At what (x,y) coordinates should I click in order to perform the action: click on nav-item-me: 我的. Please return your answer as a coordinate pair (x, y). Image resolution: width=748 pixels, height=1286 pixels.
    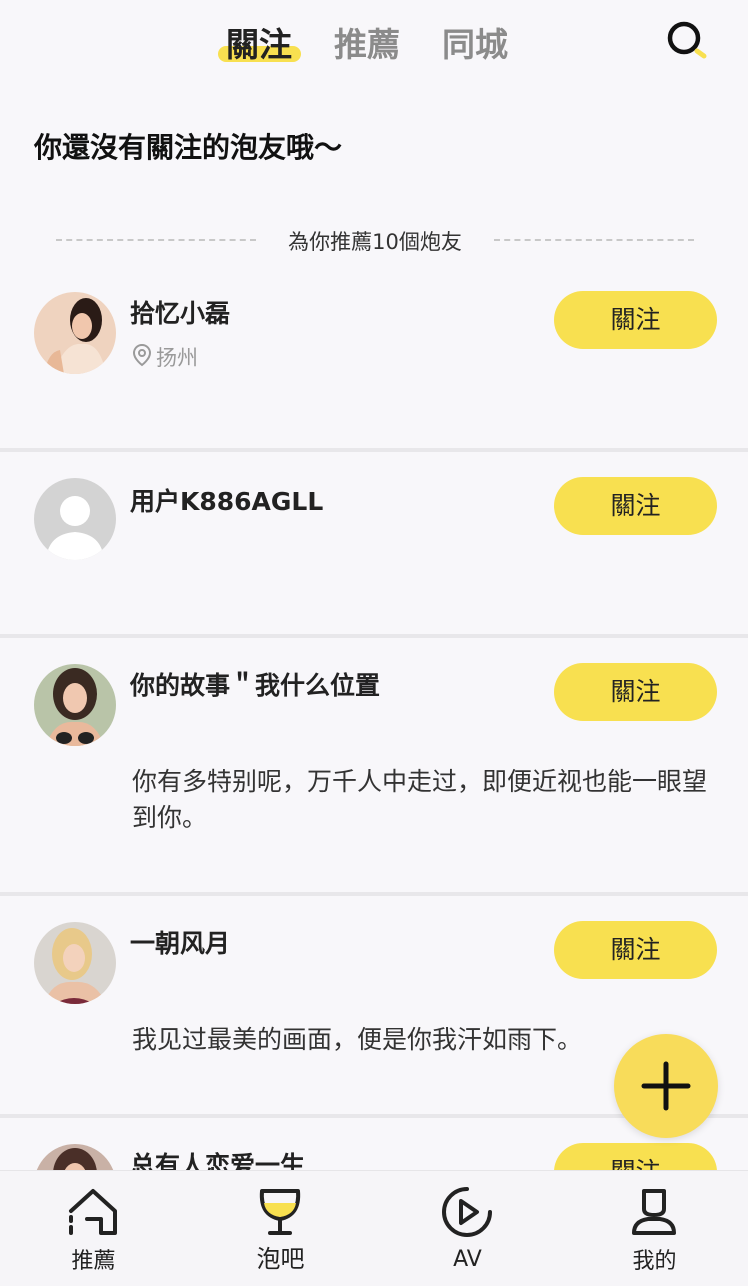
    Looking at the image, I should click on (654, 1228).